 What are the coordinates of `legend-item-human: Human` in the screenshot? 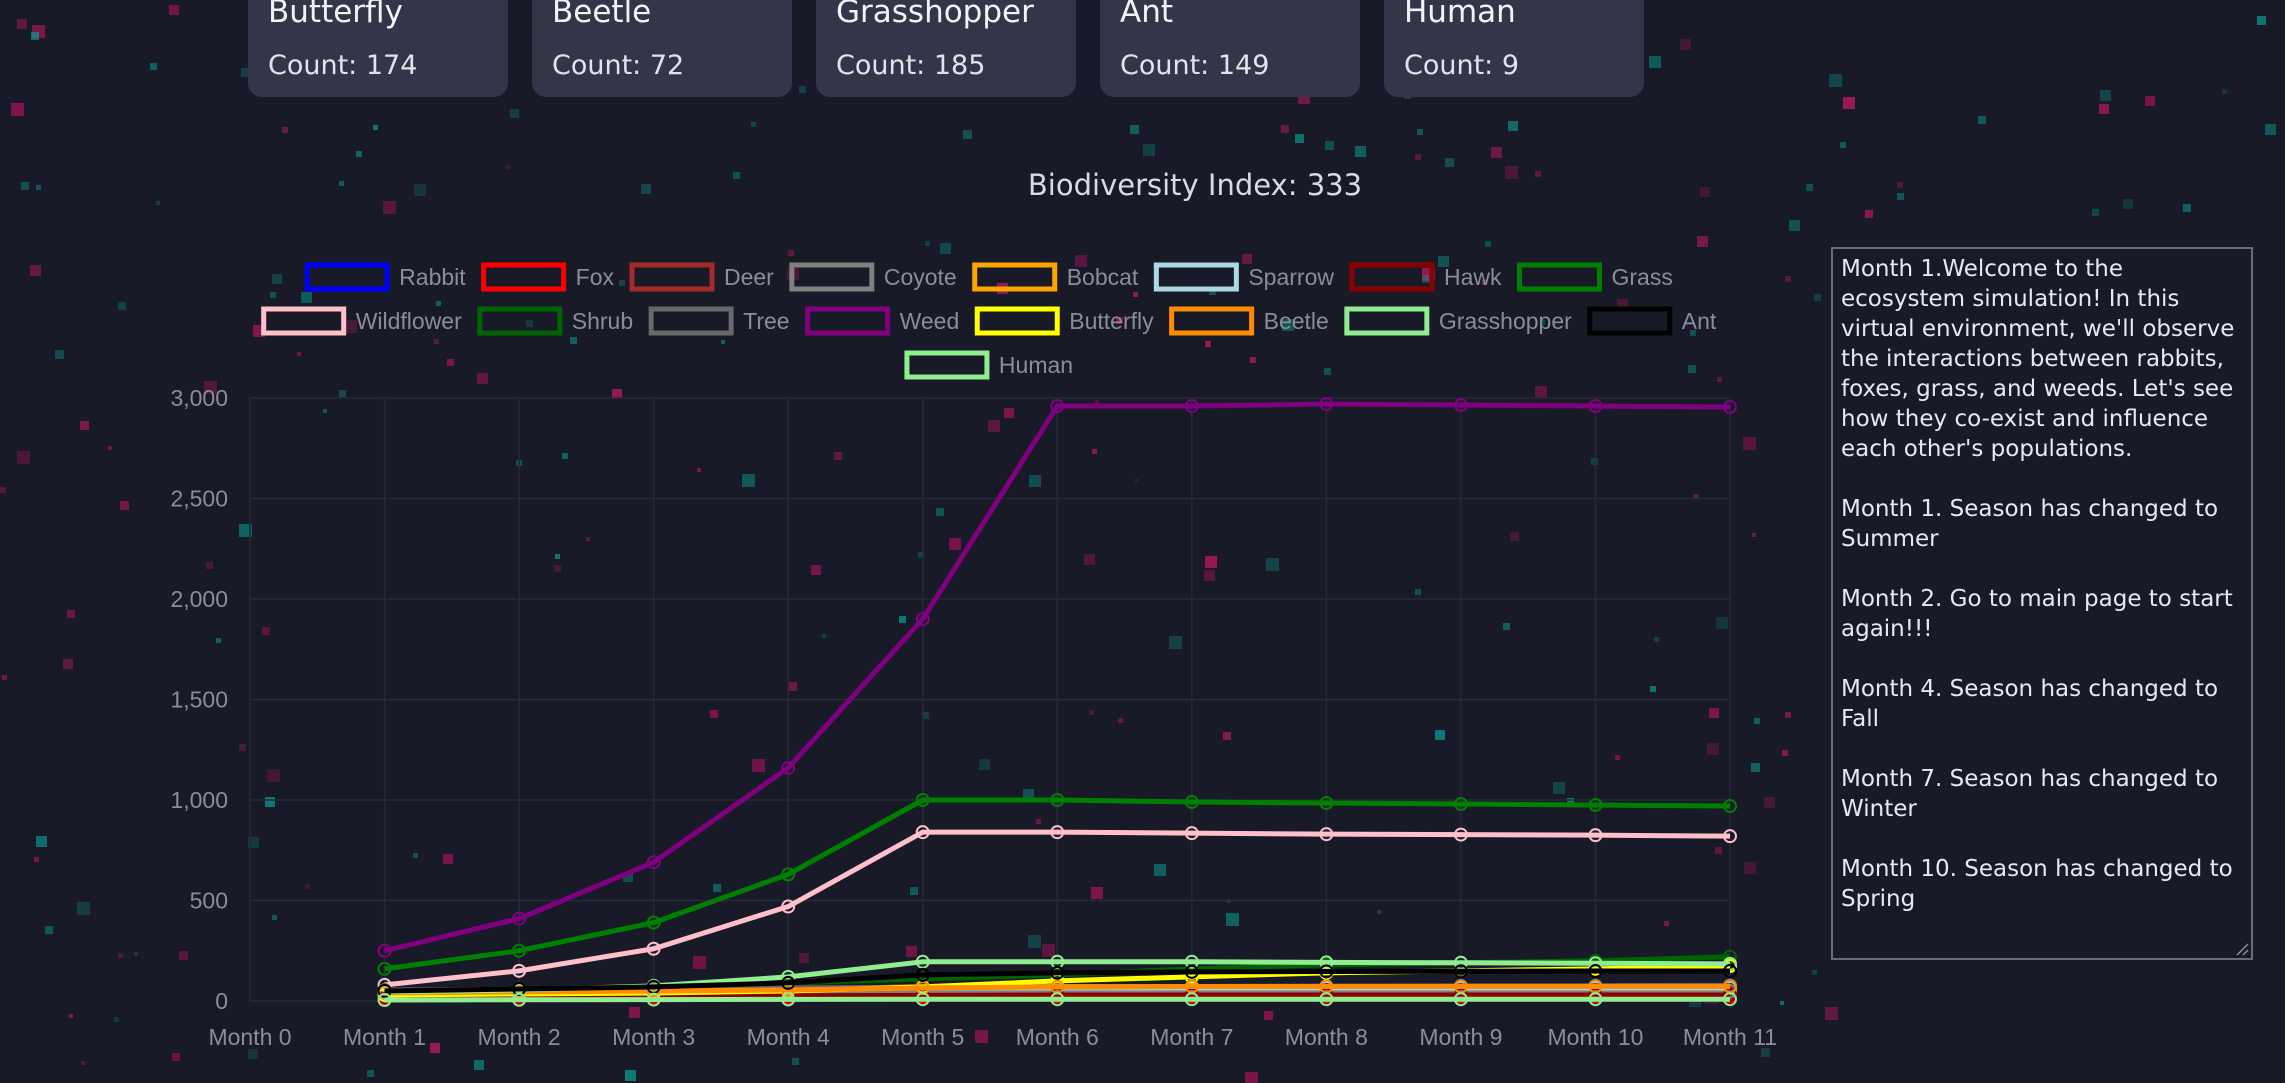 It's located at (988, 365).